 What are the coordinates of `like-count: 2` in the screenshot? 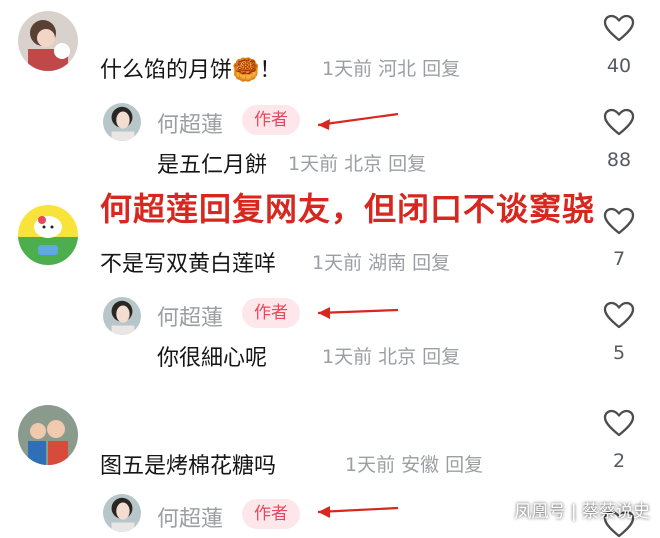 It's located at (619, 461).